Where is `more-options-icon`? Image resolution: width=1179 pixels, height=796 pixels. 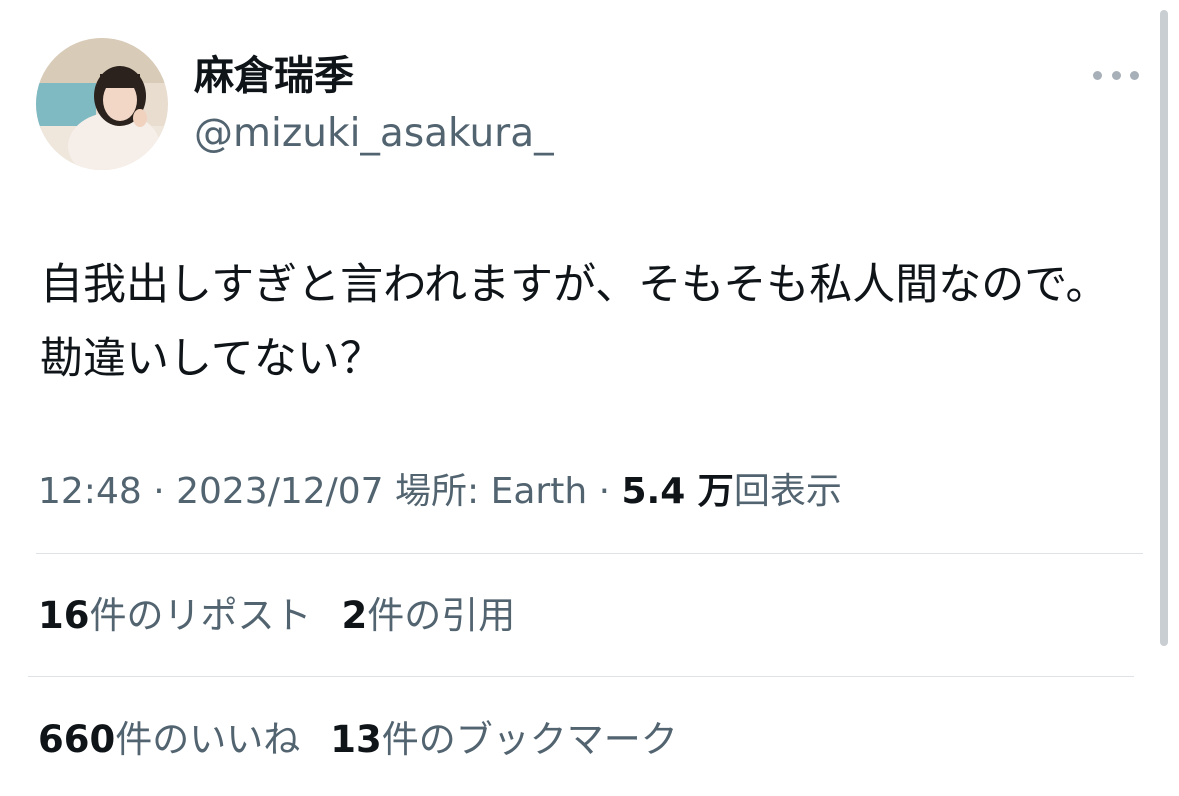 more-options-icon is located at coordinates (1116, 75).